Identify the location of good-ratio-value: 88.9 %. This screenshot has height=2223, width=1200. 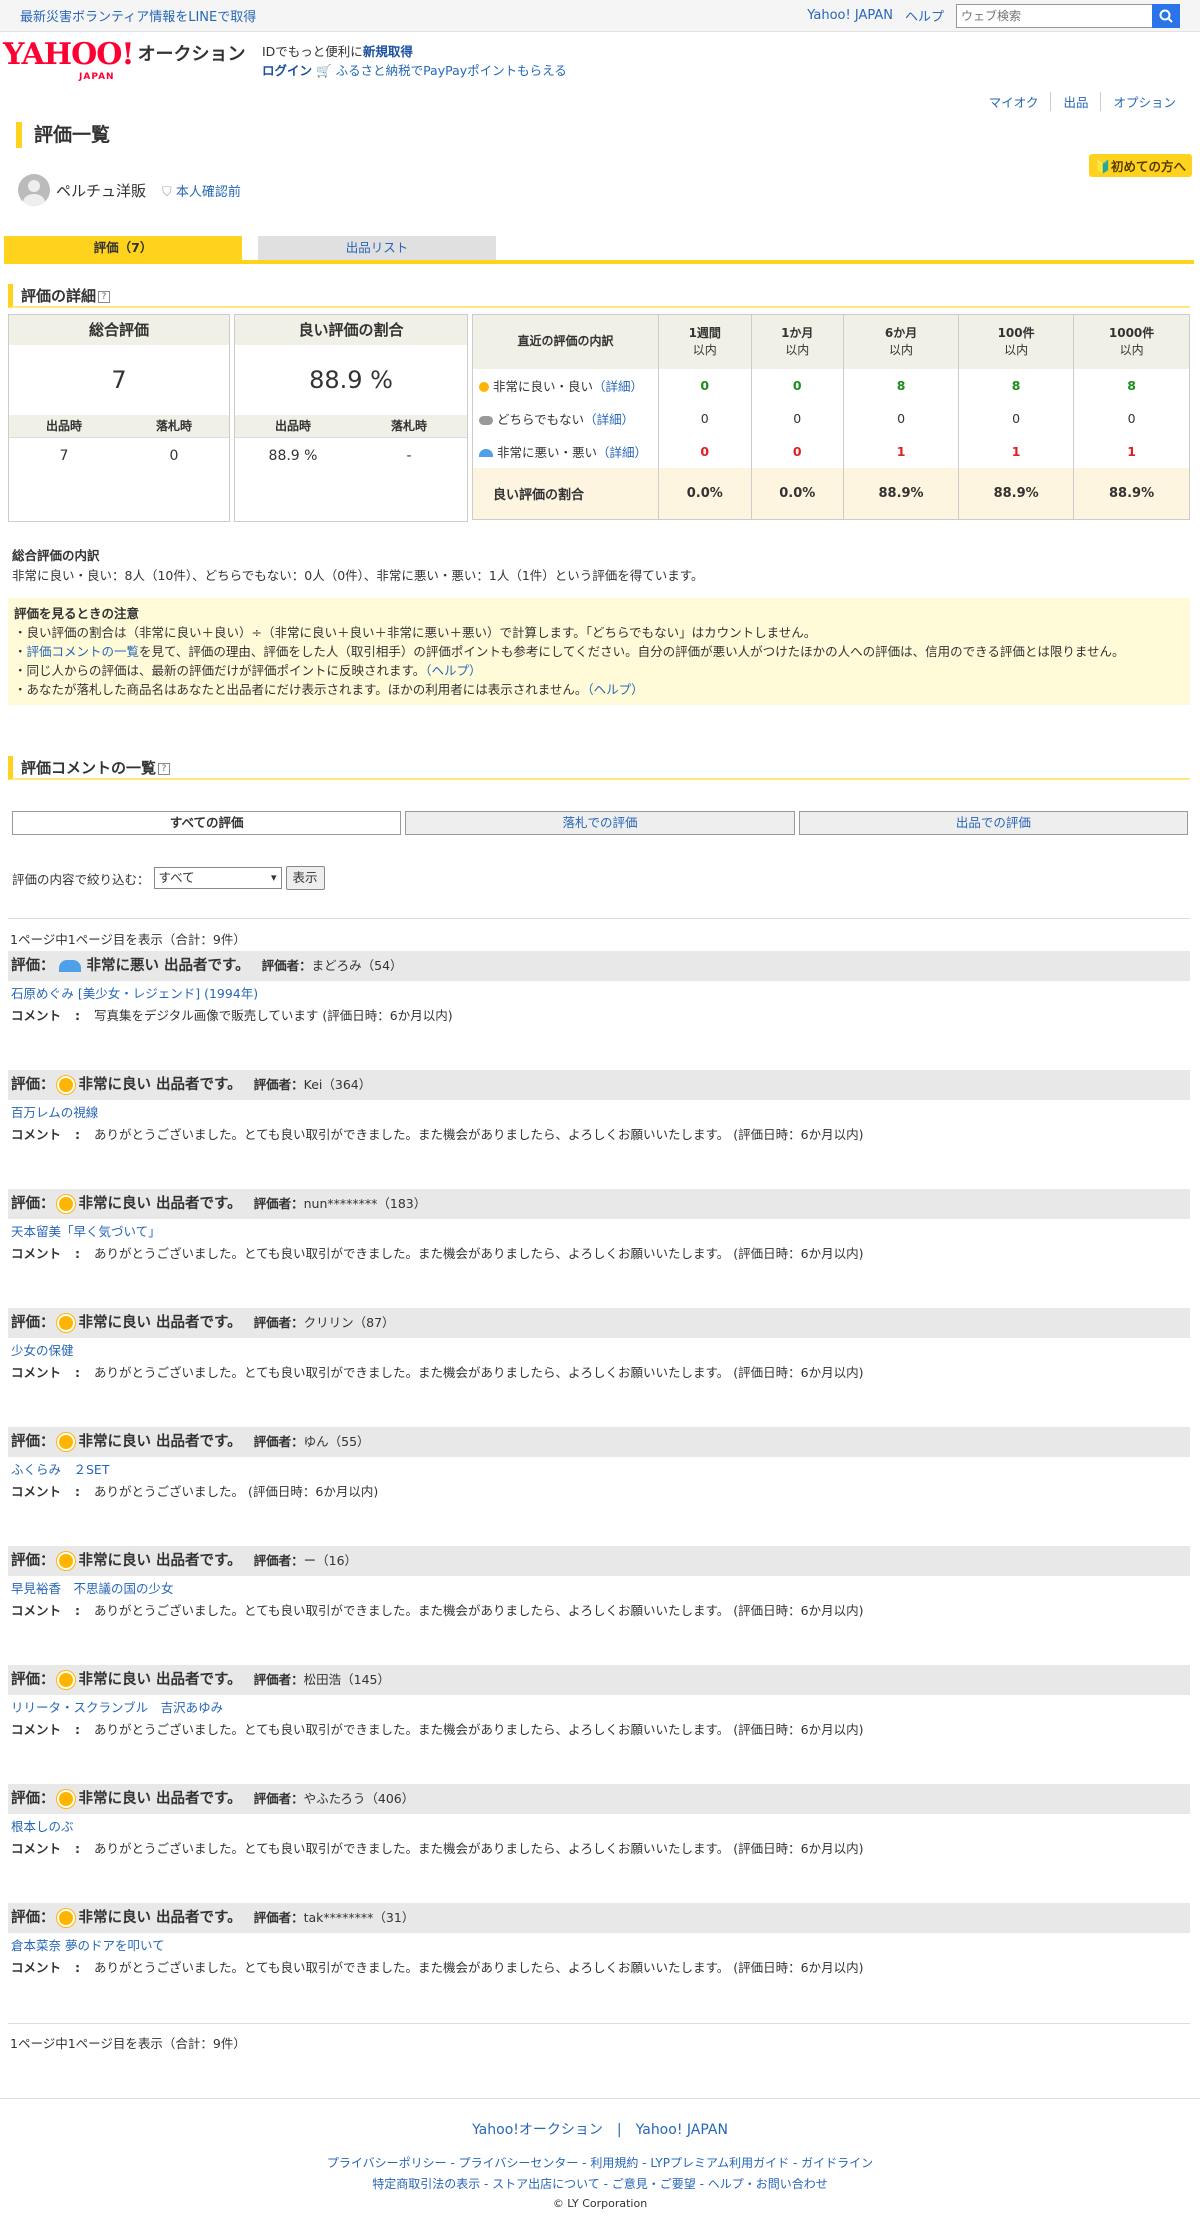
(351, 380).